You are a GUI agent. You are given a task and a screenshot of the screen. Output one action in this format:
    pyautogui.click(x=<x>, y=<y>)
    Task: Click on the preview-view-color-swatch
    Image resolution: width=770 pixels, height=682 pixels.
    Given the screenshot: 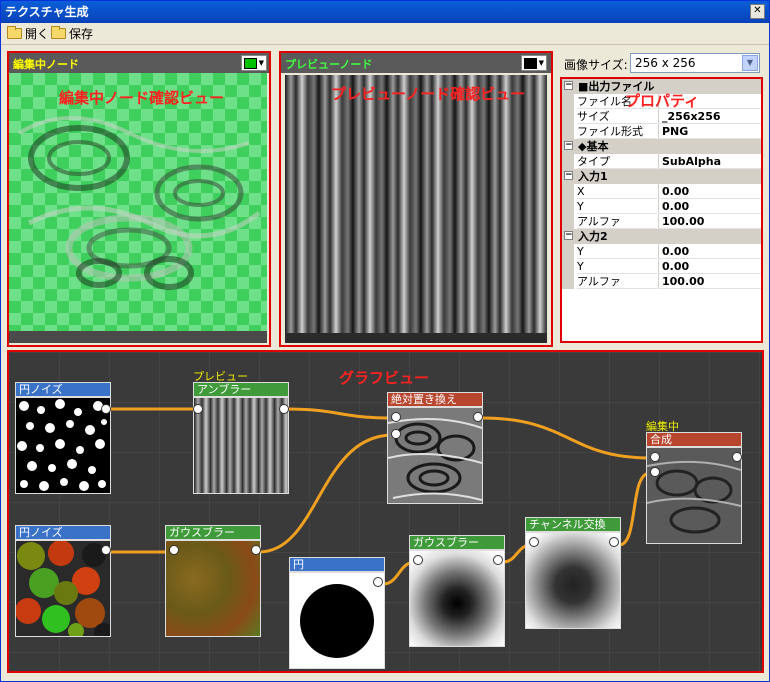 What is the action you would take?
    pyautogui.click(x=530, y=63)
    